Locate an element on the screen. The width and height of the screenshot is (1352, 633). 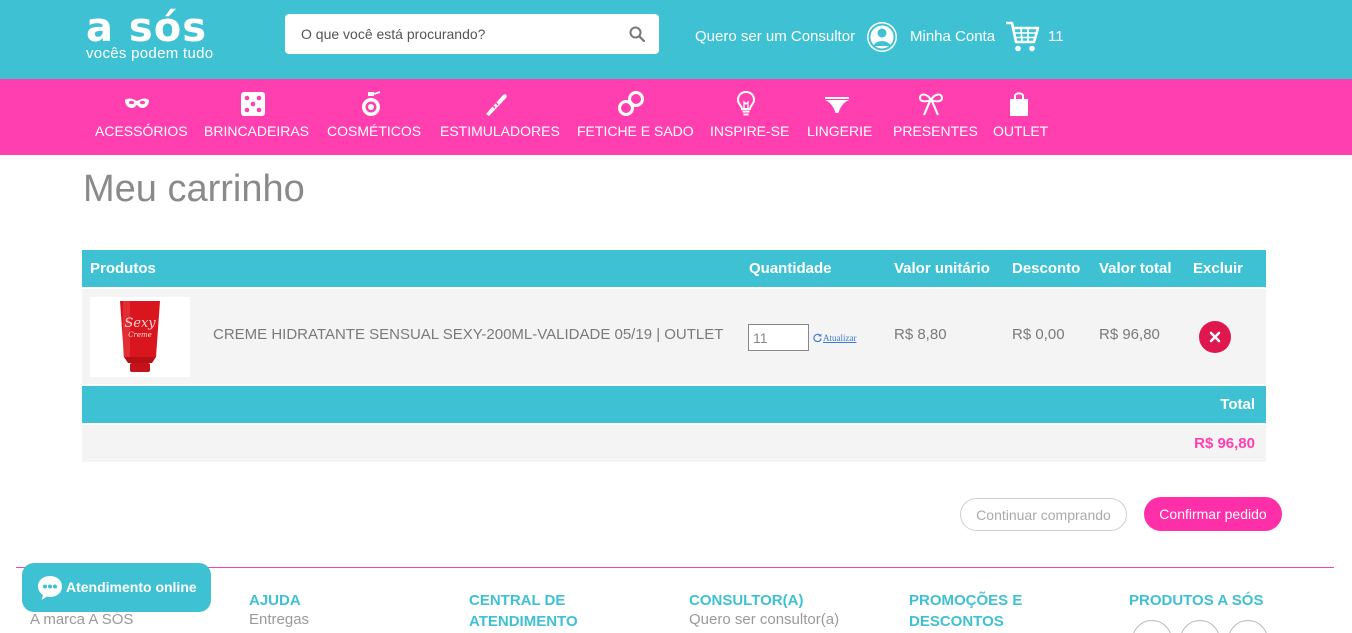
refresh-icon is located at coordinates (817, 337).